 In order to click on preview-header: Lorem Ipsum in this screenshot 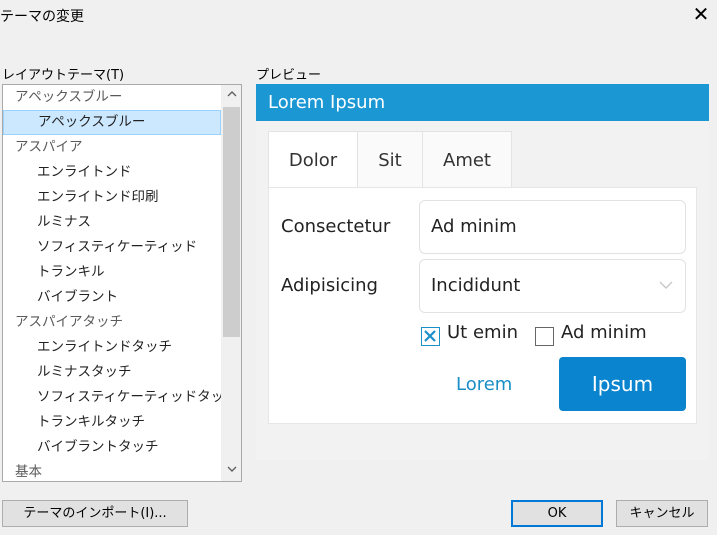, I will do `click(482, 102)`.